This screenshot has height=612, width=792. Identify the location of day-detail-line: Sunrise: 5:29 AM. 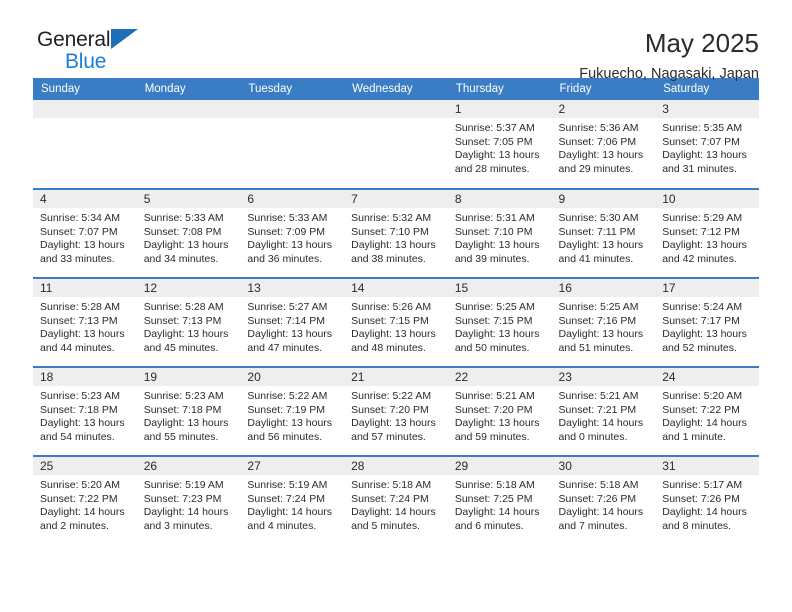
(702, 218).